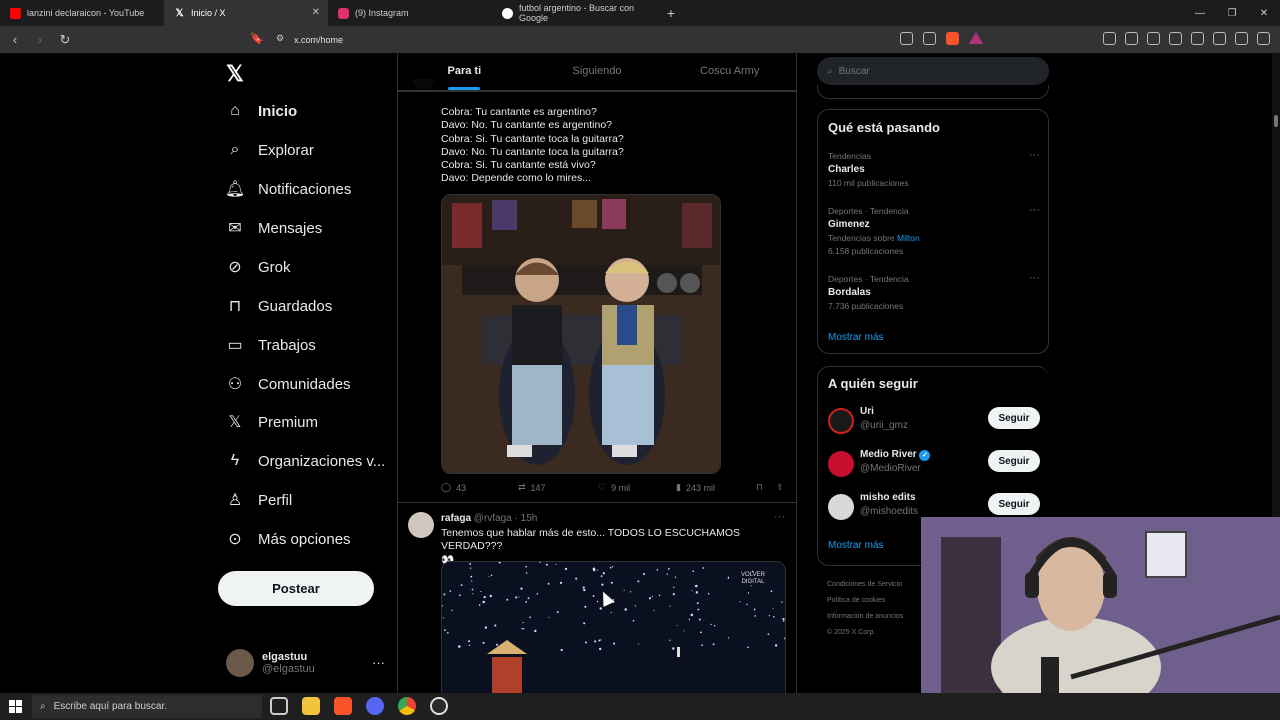  What do you see at coordinates (410, 13) in the screenshot?
I see `tab-instagram: (9) Instagram` at bounding box center [410, 13].